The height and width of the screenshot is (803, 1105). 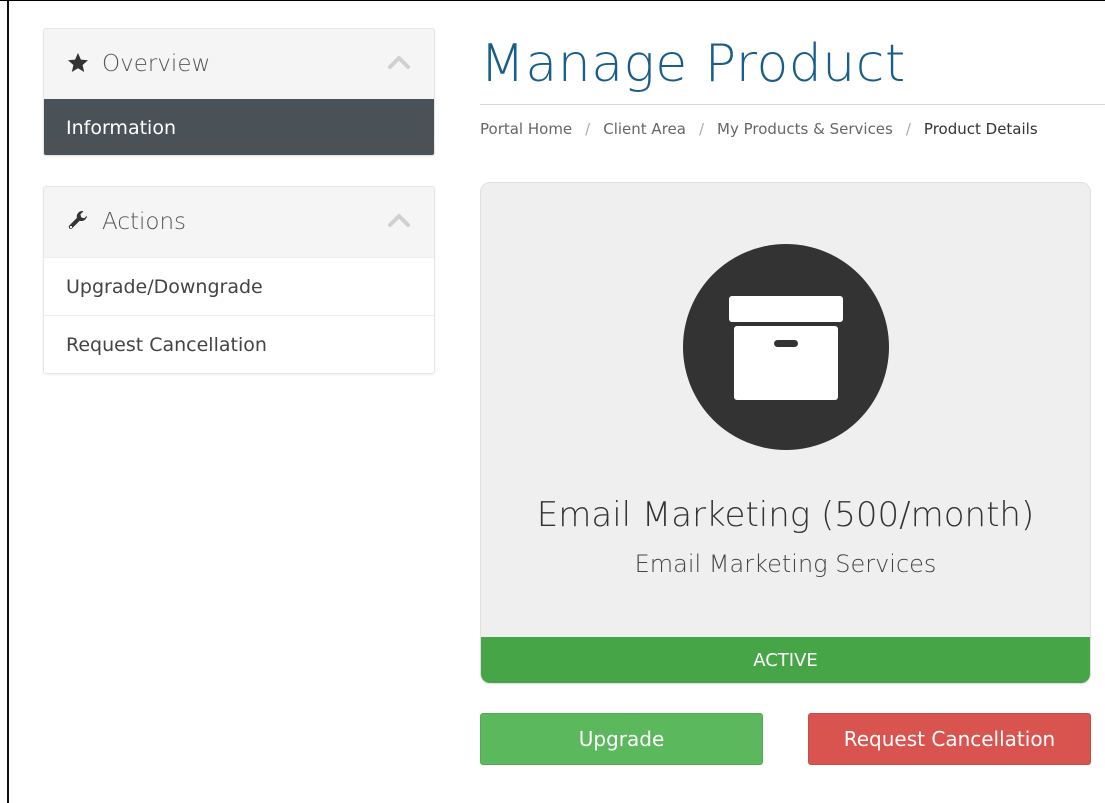 I want to click on sidebar-item-request-cancellation: Request Cancellation, so click(x=239, y=344).